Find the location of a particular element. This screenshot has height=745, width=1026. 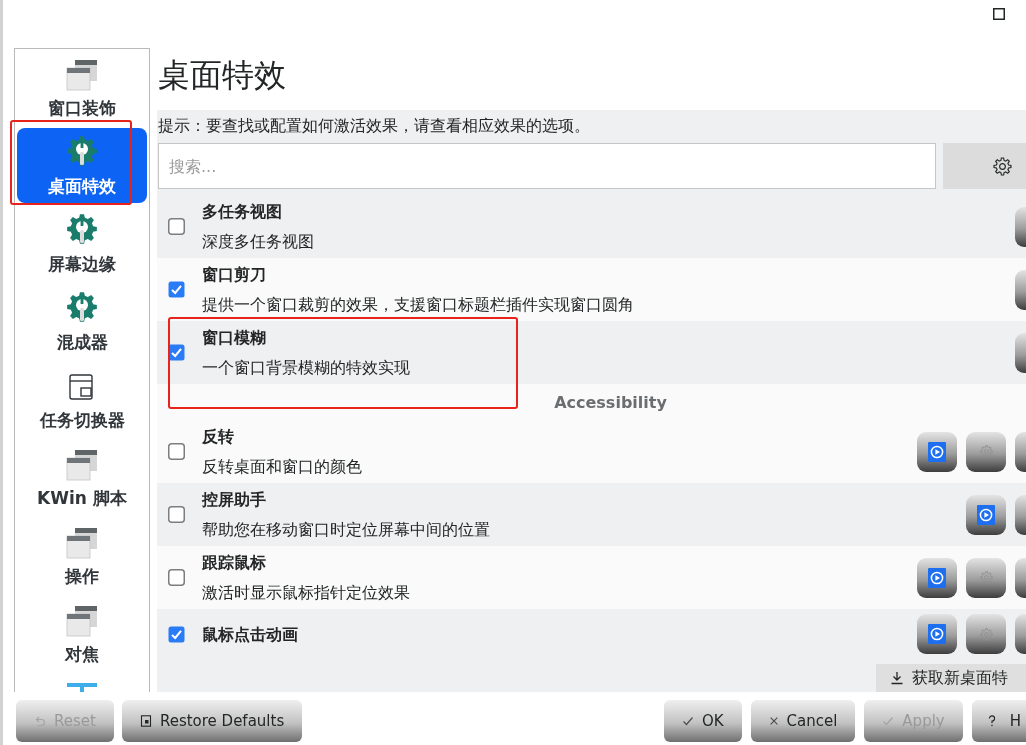

effect-title: 反转 is located at coordinates (218, 436).